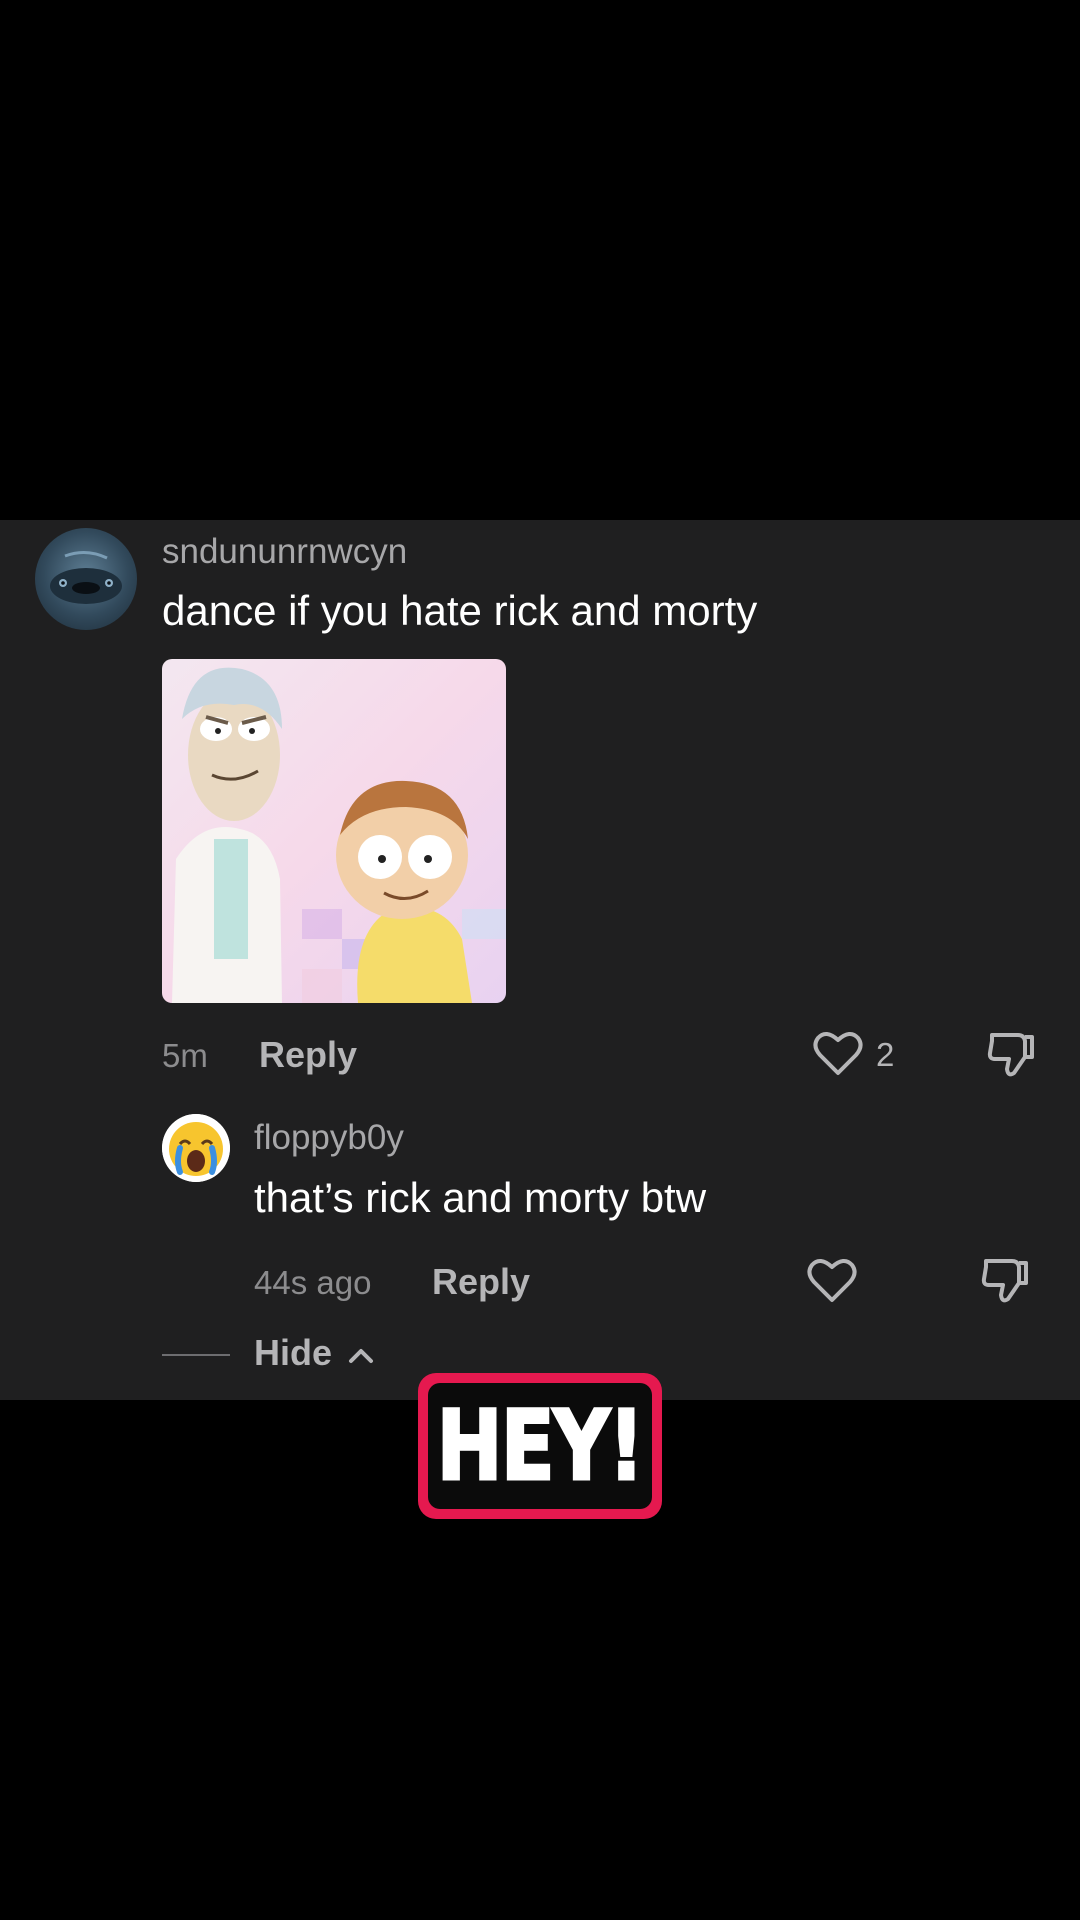  Describe the element at coordinates (284, 552) in the screenshot. I see `comment-username: sndununrnwcyn` at that location.